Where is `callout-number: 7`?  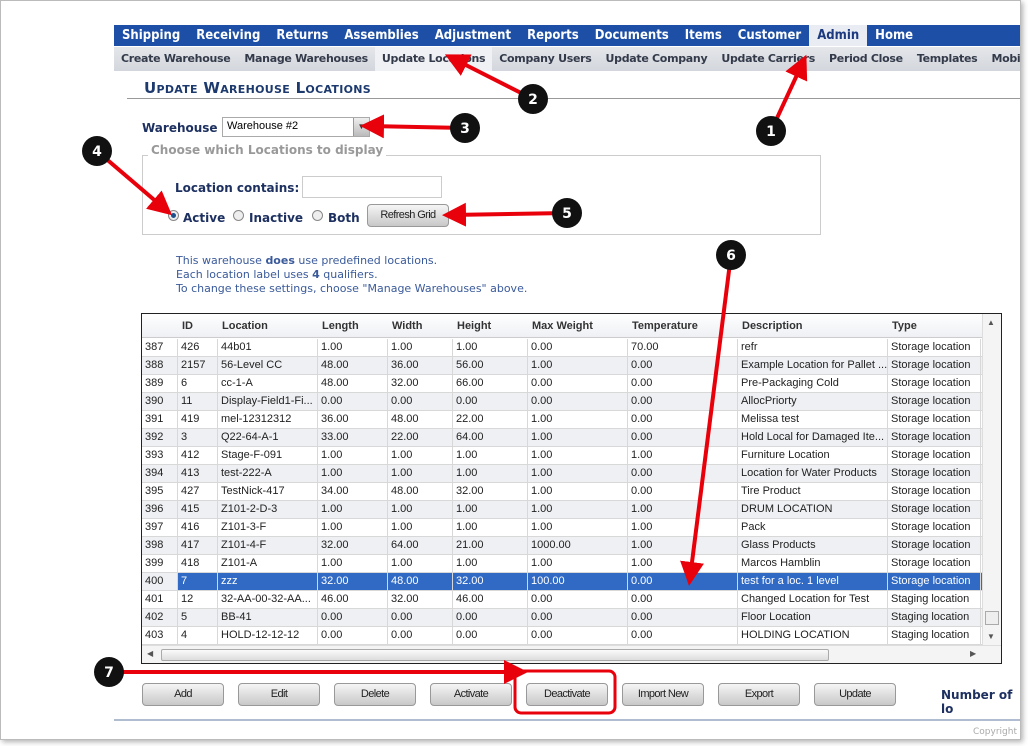 callout-number: 7 is located at coordinates (109, 673).